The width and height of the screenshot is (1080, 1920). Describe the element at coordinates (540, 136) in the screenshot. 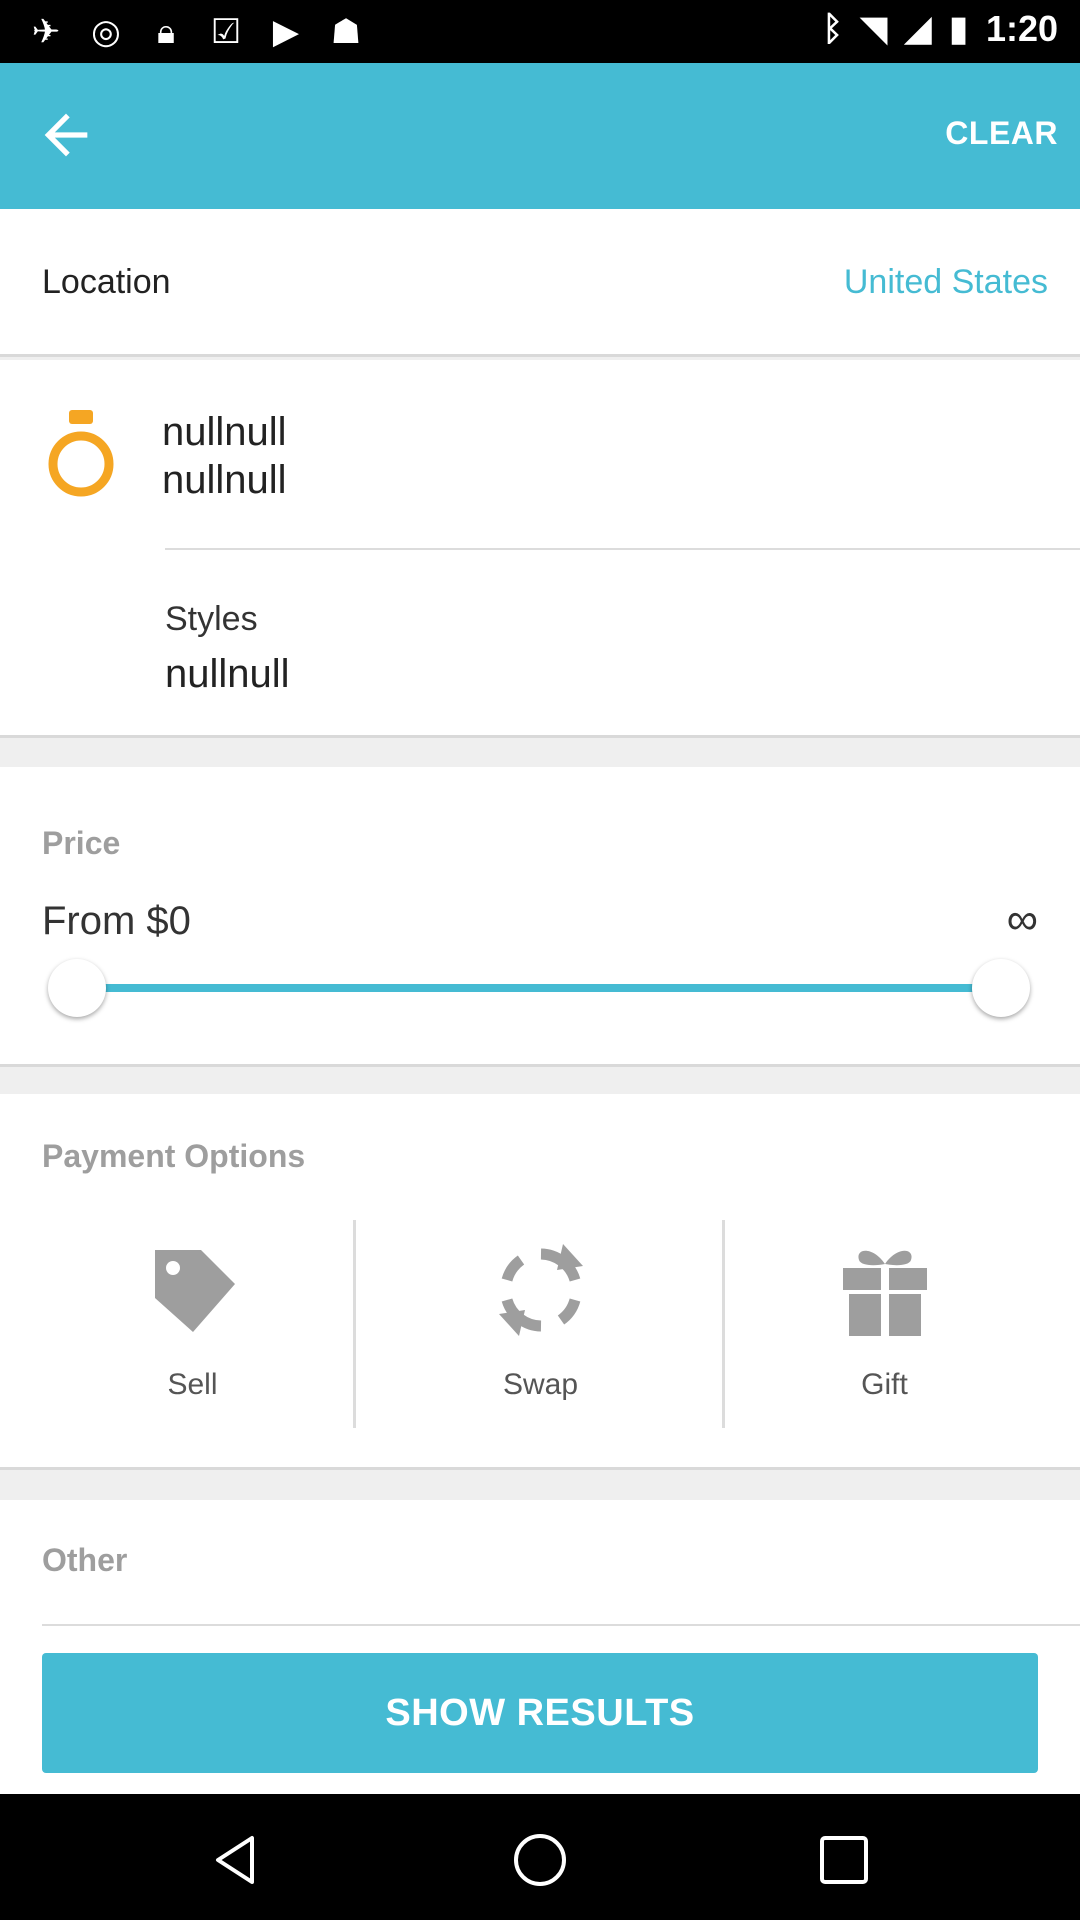

I see `app-bar: CLEAR` at that location.